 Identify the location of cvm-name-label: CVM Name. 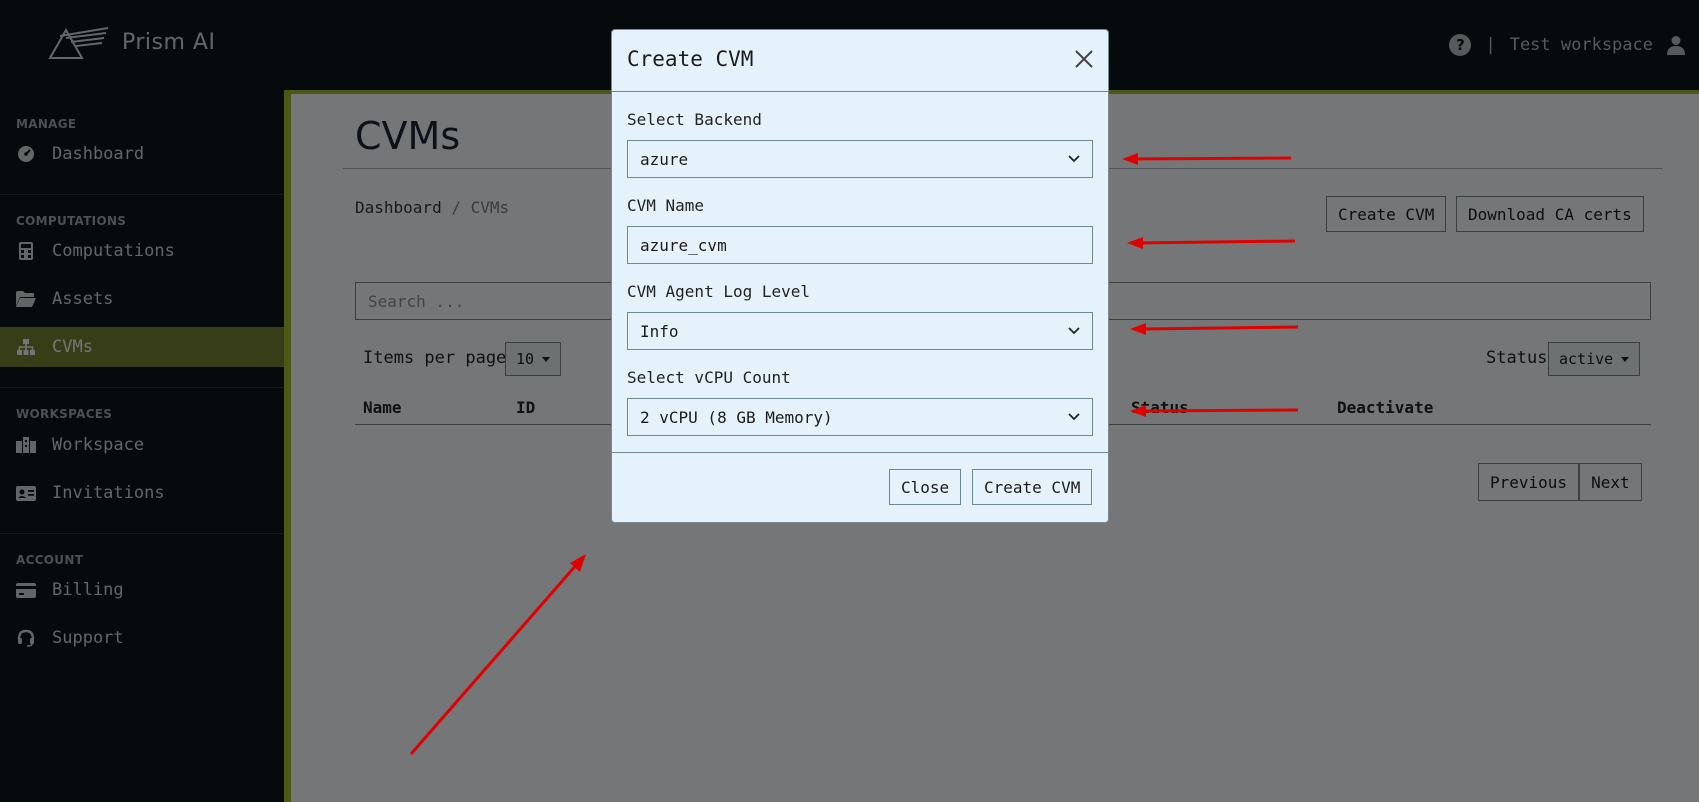
(666, 205).